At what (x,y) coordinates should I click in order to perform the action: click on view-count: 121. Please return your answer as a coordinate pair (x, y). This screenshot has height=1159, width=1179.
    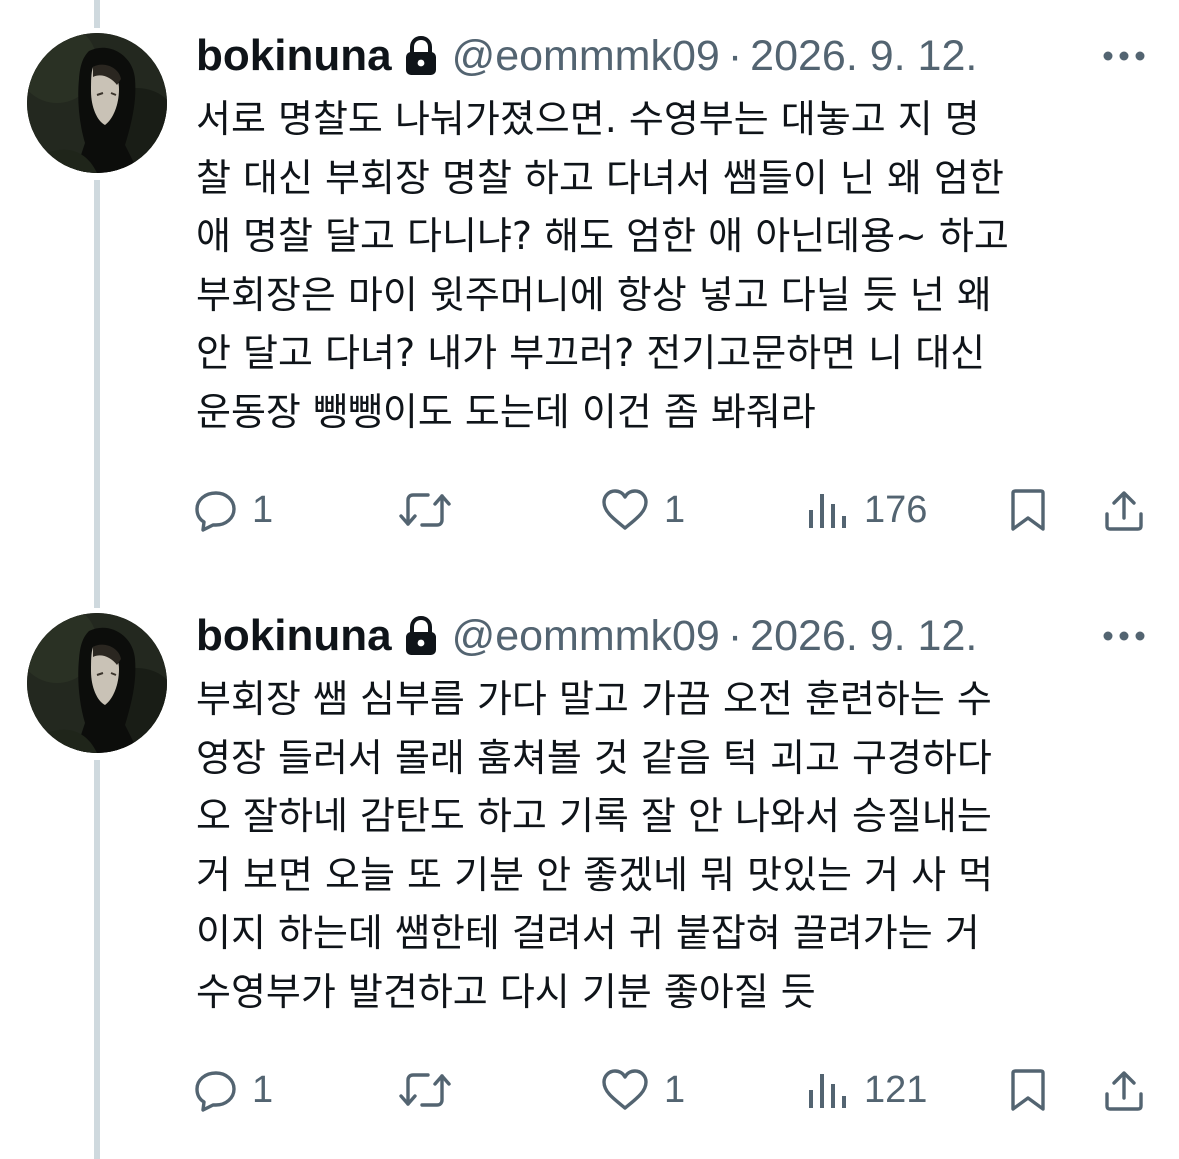
    Looking at the image, I should click on (896, 1089).